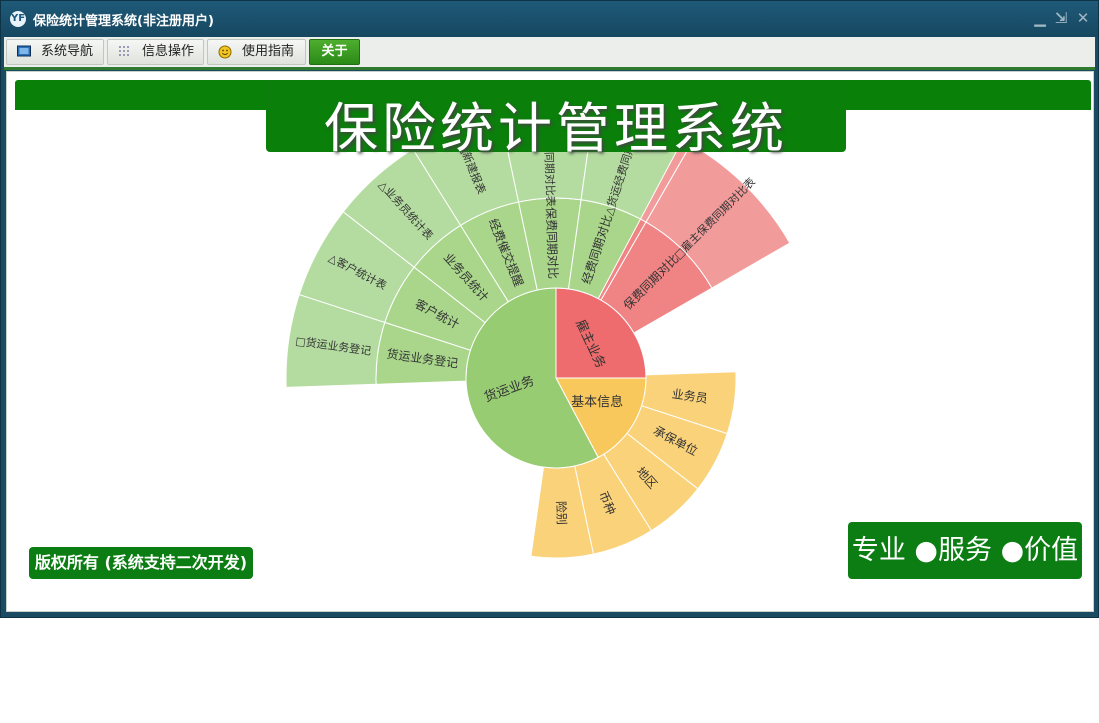 This screenshot has width=1099, height=723. What do you see at coordinates (123, 21) in the screenshot?
I see `window-title: 保险统计管理系统(非注册用户)` at bounding box center [123, 21].